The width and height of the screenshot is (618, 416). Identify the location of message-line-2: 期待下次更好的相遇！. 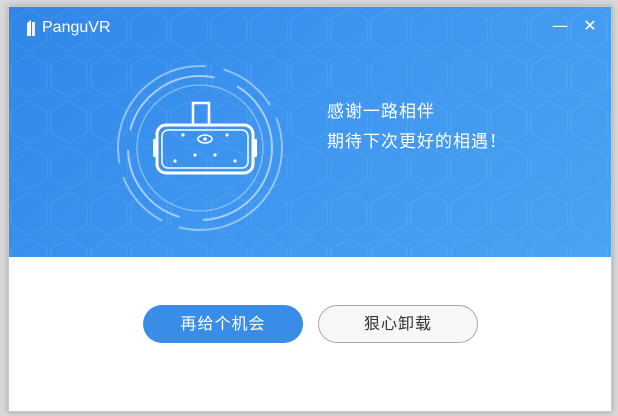
(417, 142).